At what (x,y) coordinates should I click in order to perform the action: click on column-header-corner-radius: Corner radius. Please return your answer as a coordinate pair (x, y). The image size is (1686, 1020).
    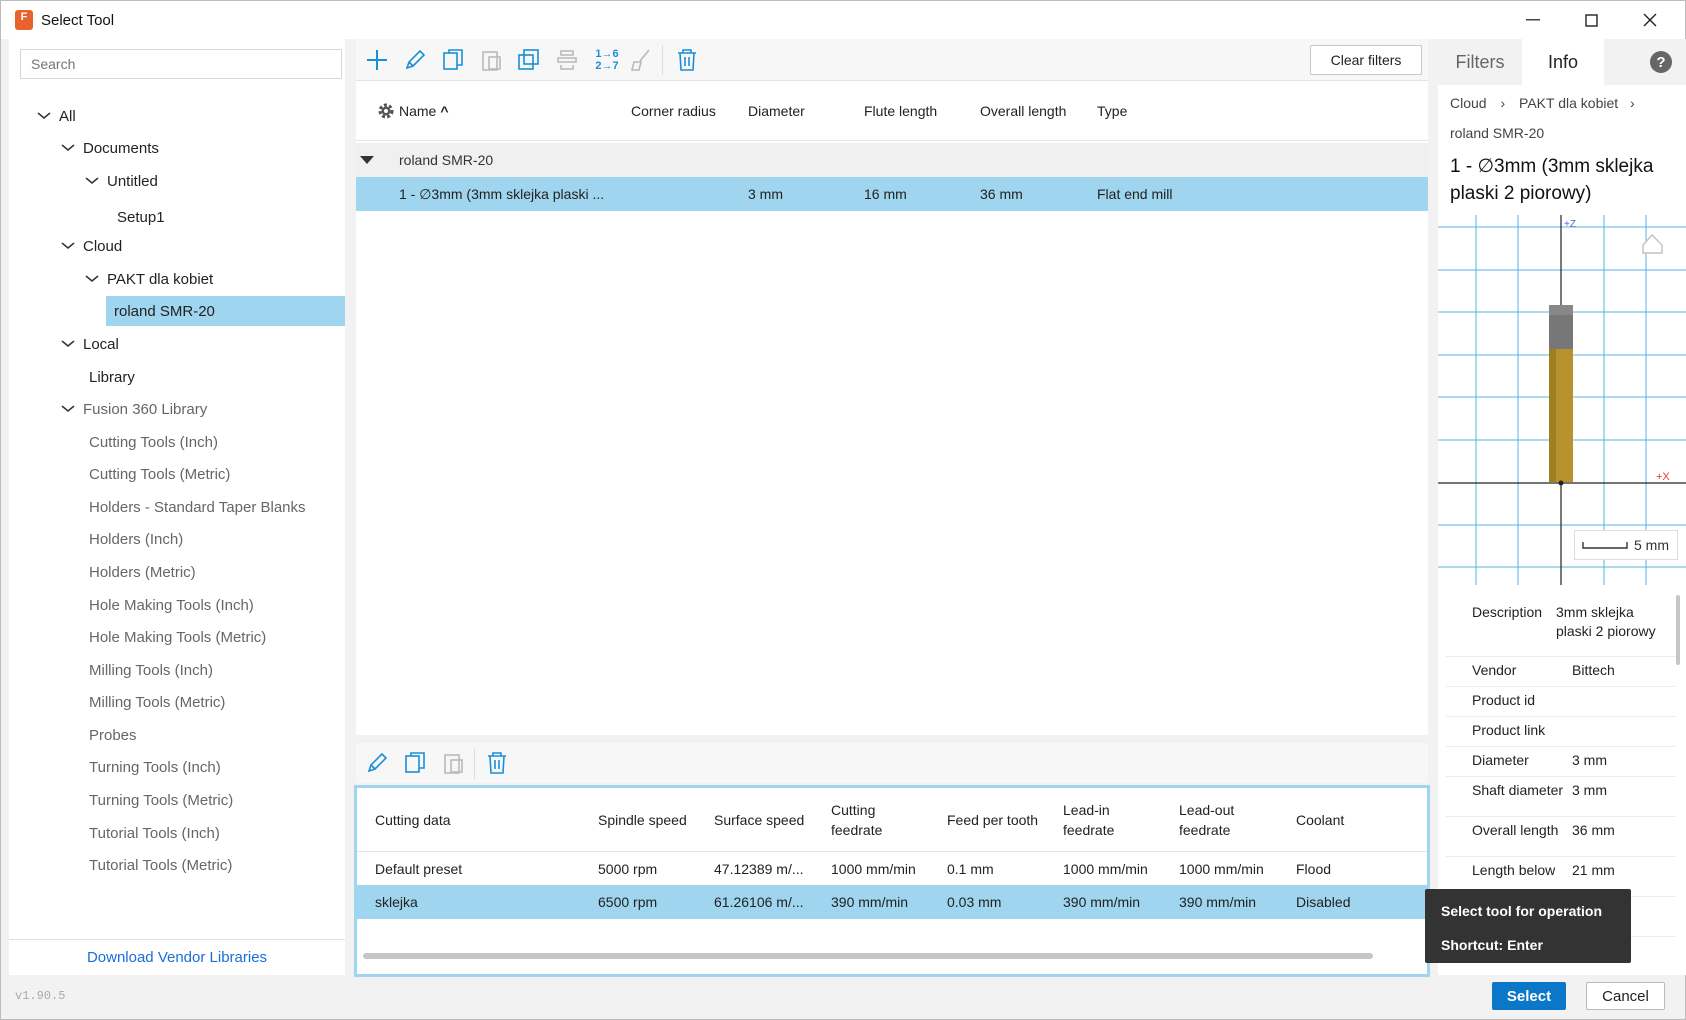
    Looking at the image, I should click on (673, 111).